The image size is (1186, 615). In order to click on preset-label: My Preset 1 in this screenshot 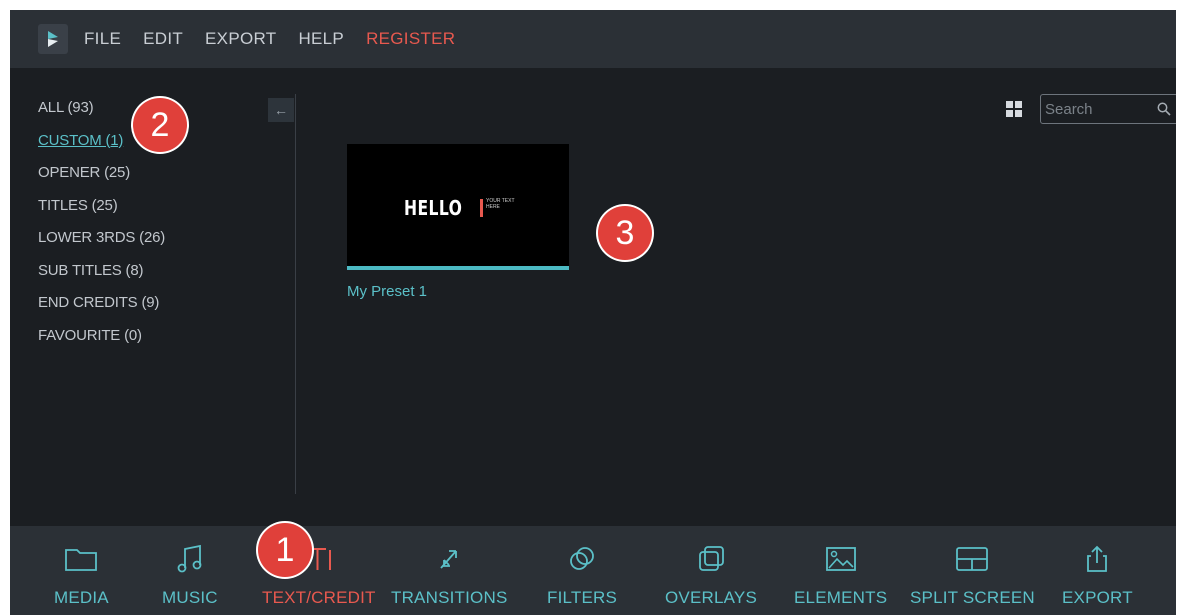, I will do `click(458, 291)`.